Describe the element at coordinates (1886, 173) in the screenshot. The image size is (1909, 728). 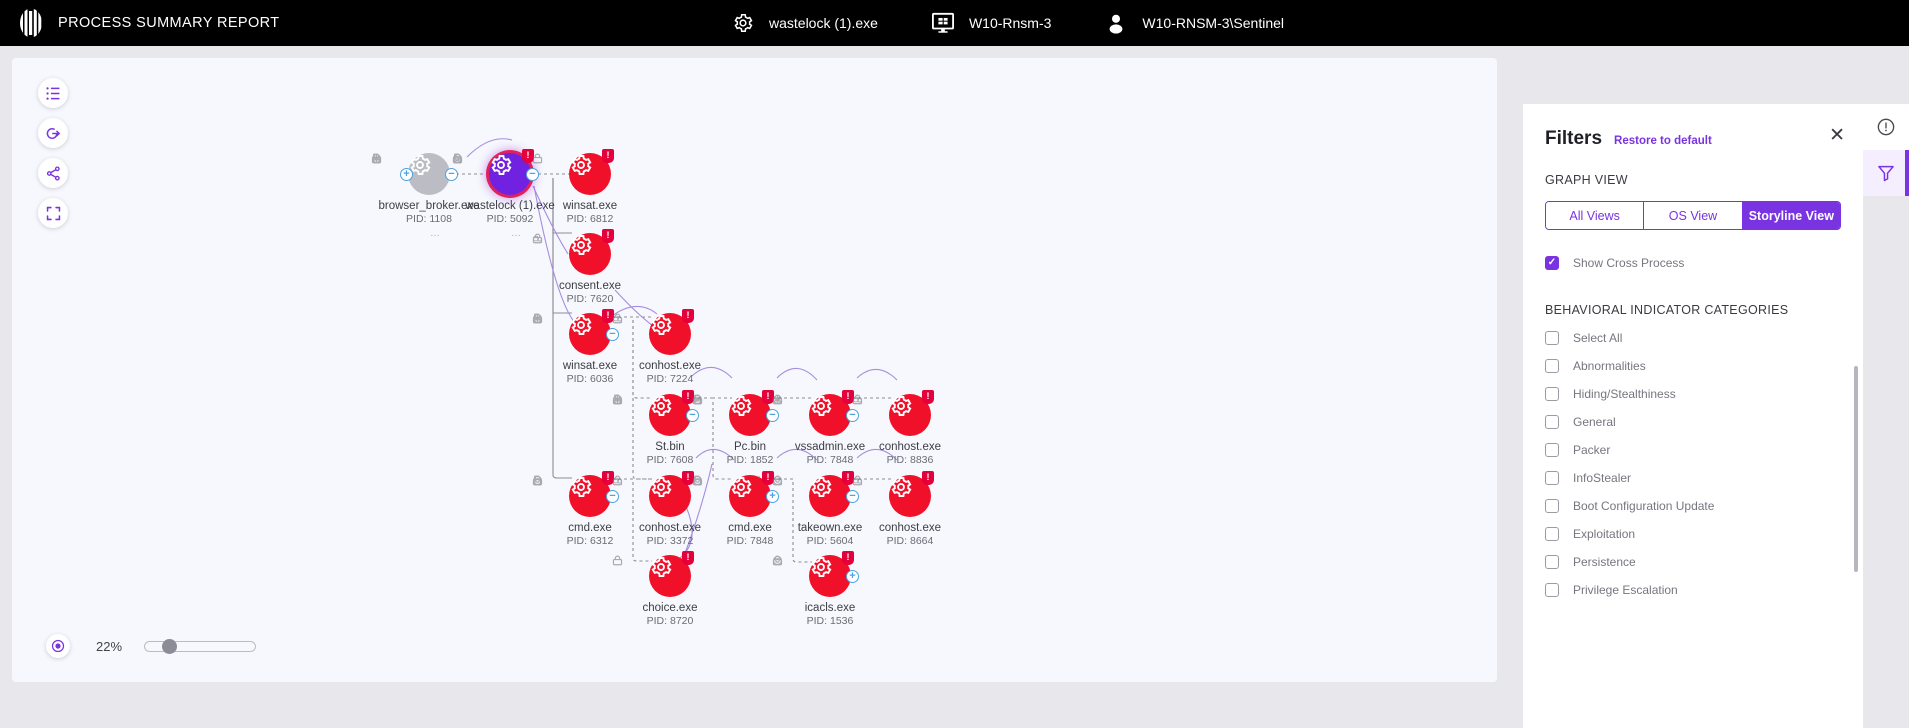
I see `filter-panel-button` at that location.